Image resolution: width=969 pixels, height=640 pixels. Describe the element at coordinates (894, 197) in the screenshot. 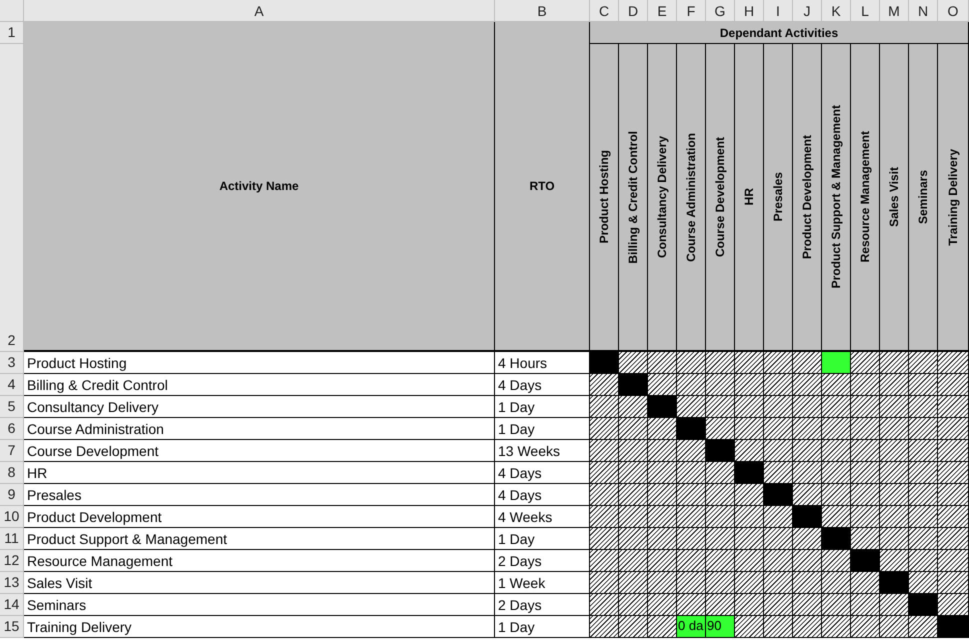

I see `header-cell: Sales Visit` at that location.